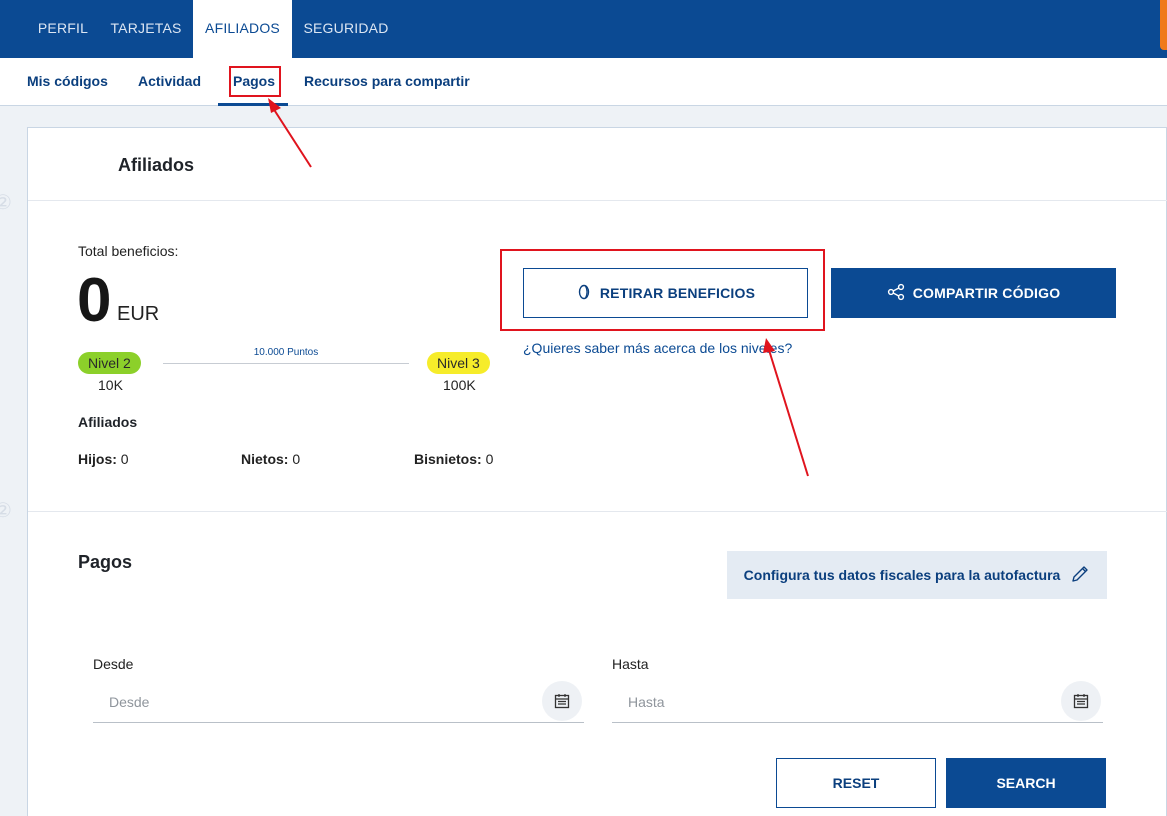  I want to click on total-value: 0, so click(94, 300).